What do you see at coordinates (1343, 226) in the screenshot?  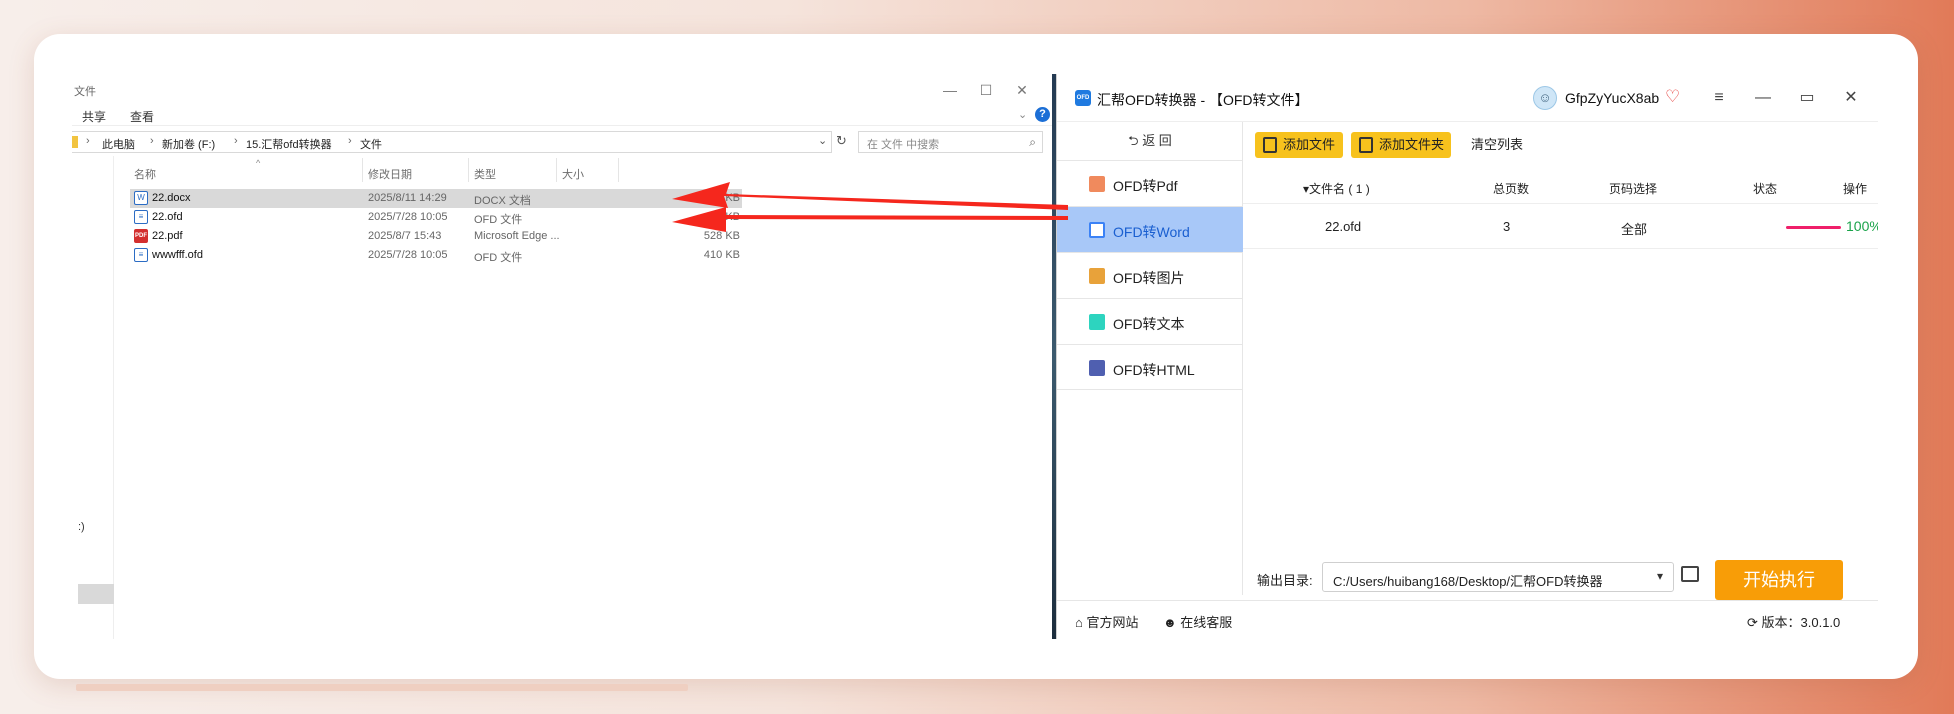 I see `row-filename: 22.ofd` at bounding box center [1343, 226].